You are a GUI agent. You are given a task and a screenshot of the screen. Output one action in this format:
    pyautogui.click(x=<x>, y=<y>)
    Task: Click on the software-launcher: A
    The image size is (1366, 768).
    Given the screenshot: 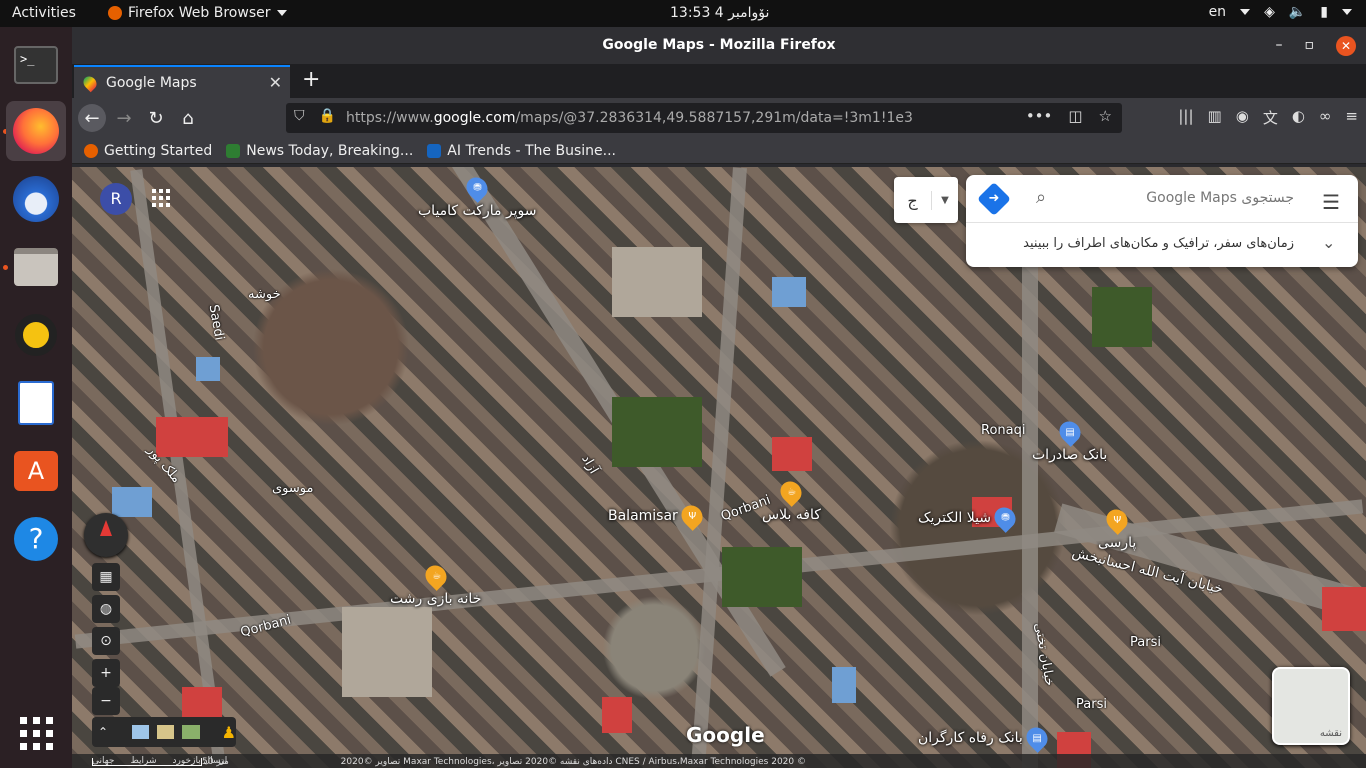 What is the action you would take?
    pyautogui.click(x=36, y=471)
    